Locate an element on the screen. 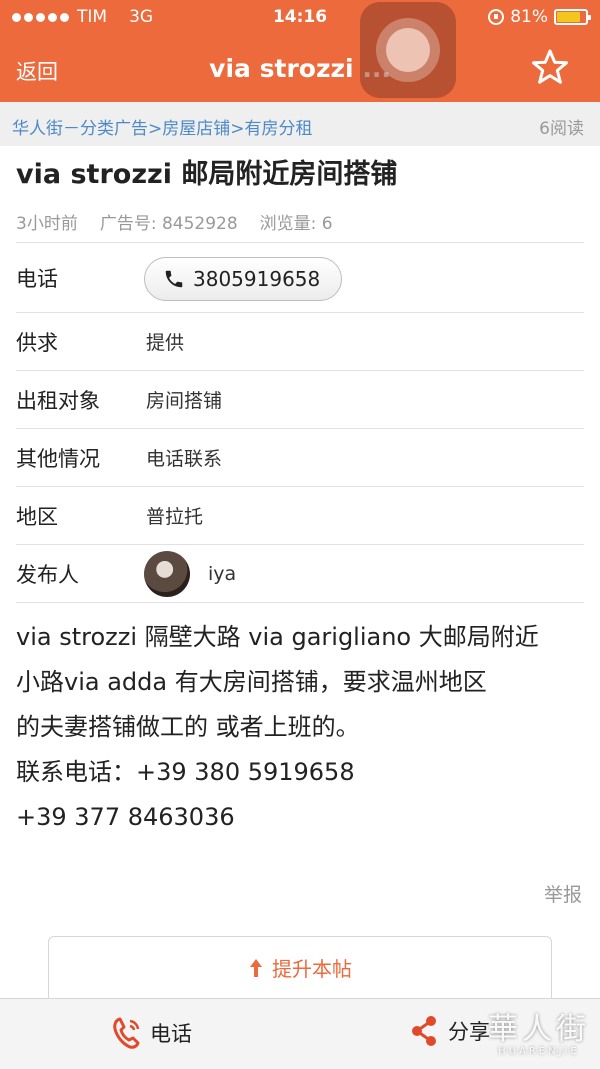 The height and width of the screenshot is (1069, 600). detail-value: 普拉托 is located at coordinates (175, 517).